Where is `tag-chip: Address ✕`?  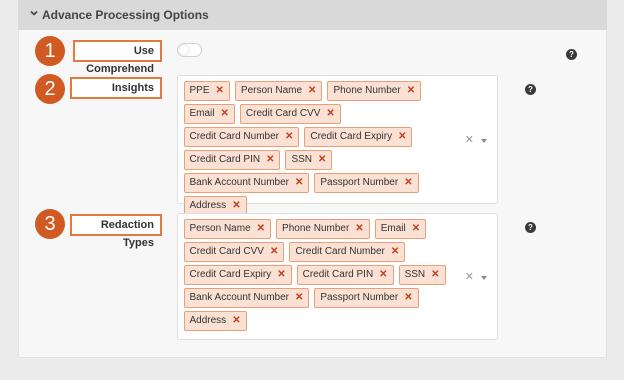 tag-chip: Address ✕ is located at coordinates (215, 320).